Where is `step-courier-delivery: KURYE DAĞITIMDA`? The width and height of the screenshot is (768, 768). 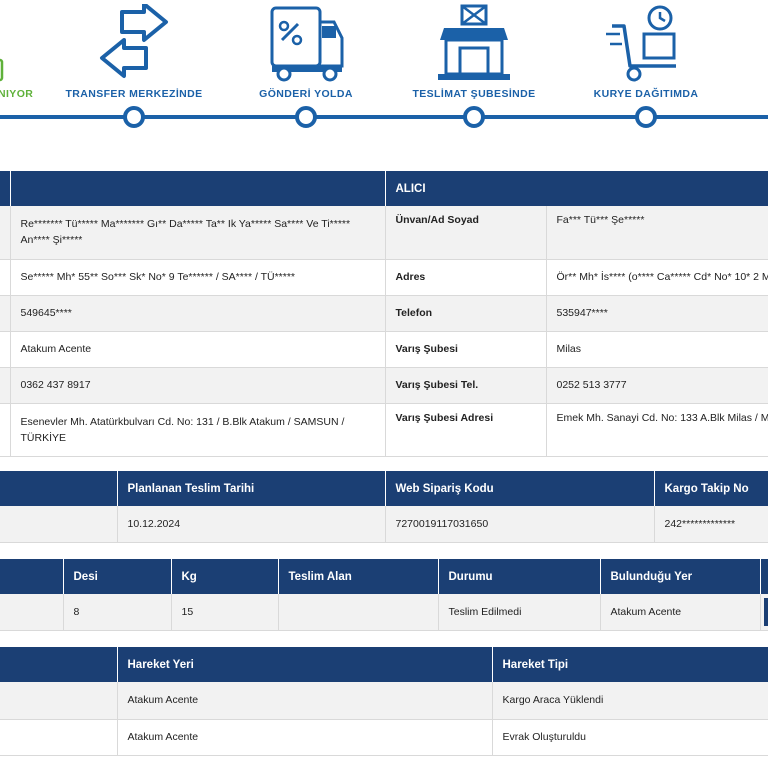 step-courier-delivery: KURYE DAĞITIMDA is located at coordinates (646, 70).